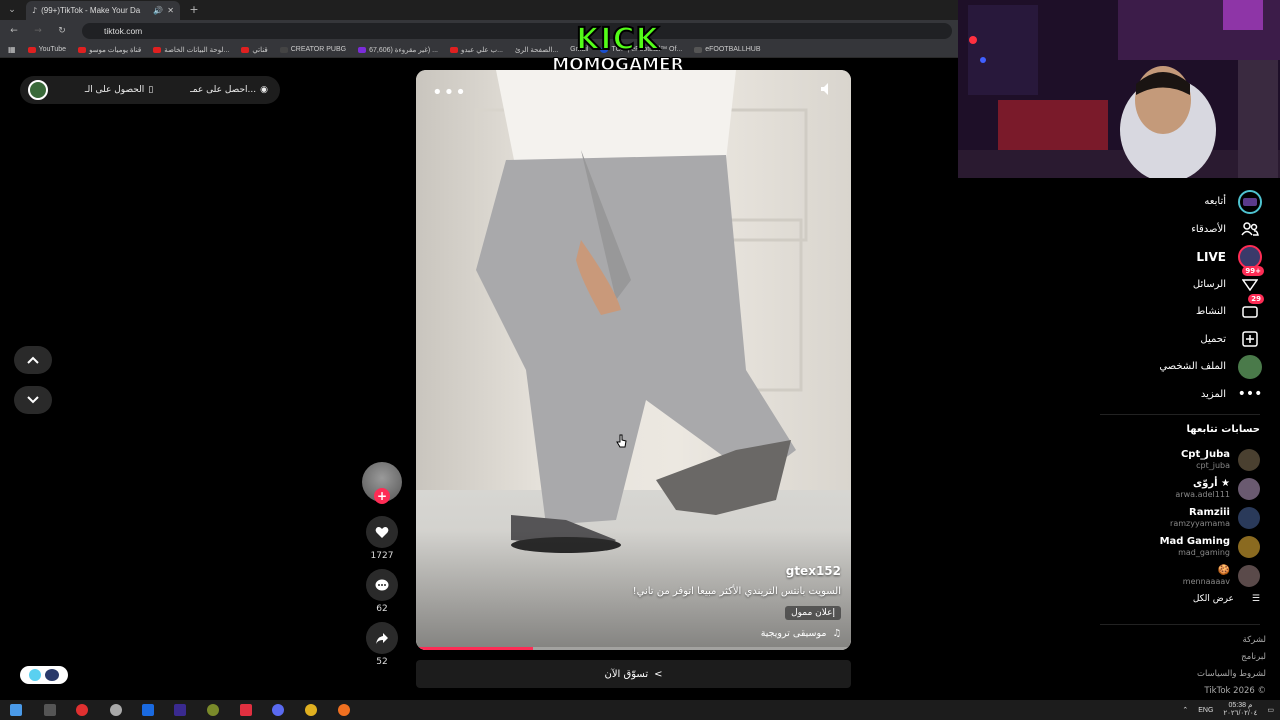 The height and width of the screenshot is (720, 1280). What do you see at coordinates (1160, 575) in the screenshot?
I see `following-account-row: 🍪 mennaaaav` at bounding box center [1160, 575].